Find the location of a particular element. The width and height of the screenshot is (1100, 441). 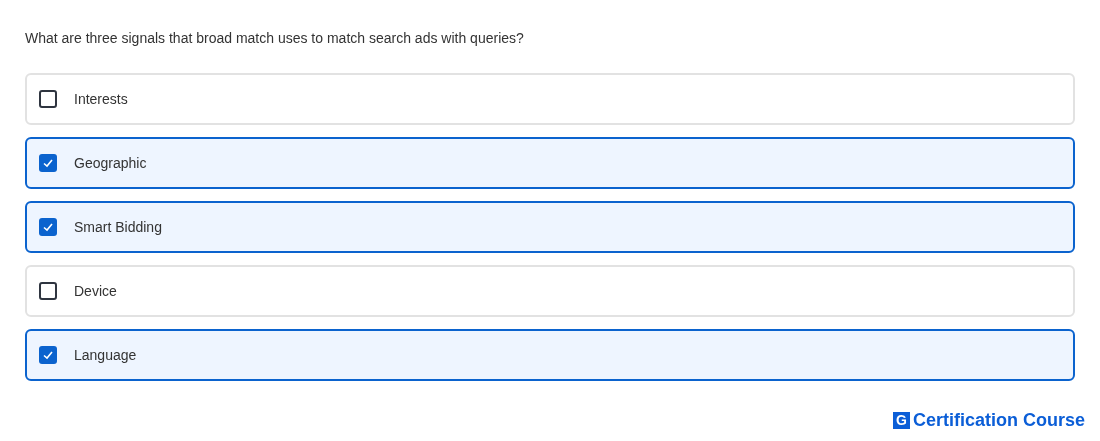

option-label: Geographic is located at coordinates (110, 163).